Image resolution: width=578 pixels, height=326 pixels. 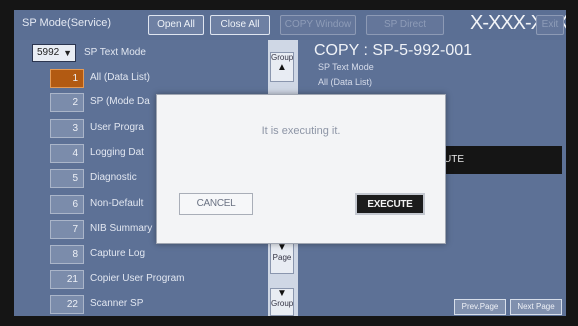 What do you see at coordinates (393, 50) in the screenshot?
I see `sp-code: COPY : SP-5-992-001` at bounding box center [393, 50].